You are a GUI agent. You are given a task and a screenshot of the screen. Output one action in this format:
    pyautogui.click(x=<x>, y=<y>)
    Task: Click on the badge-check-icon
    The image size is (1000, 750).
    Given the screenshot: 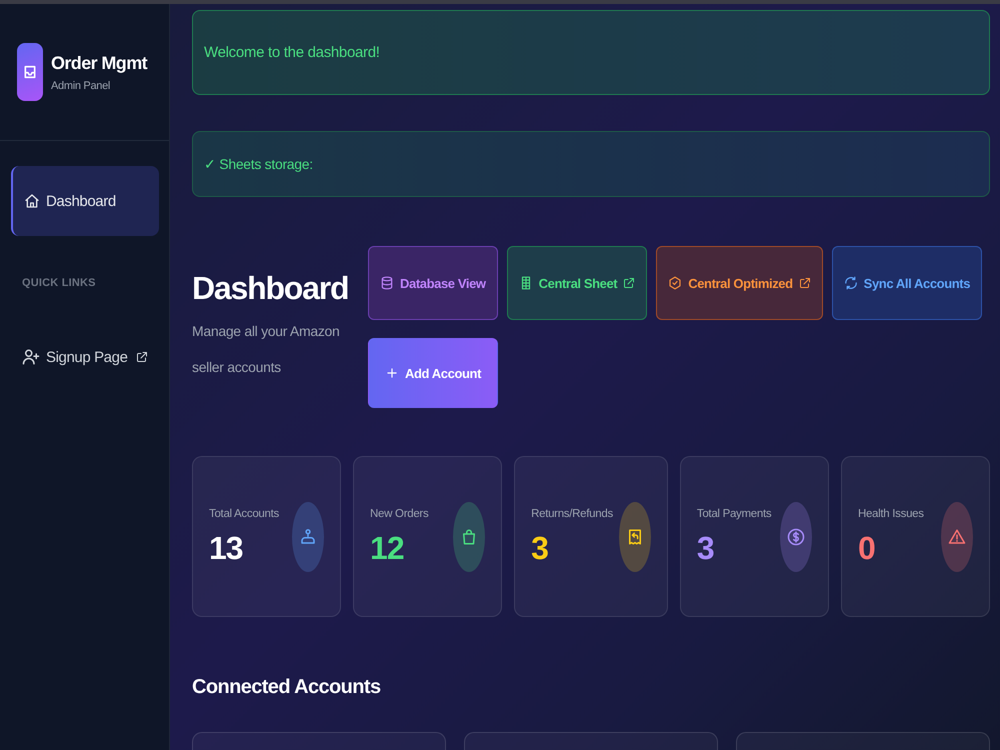 What is the action you would take?
    pyautogui.click(x=675, y=283)
    